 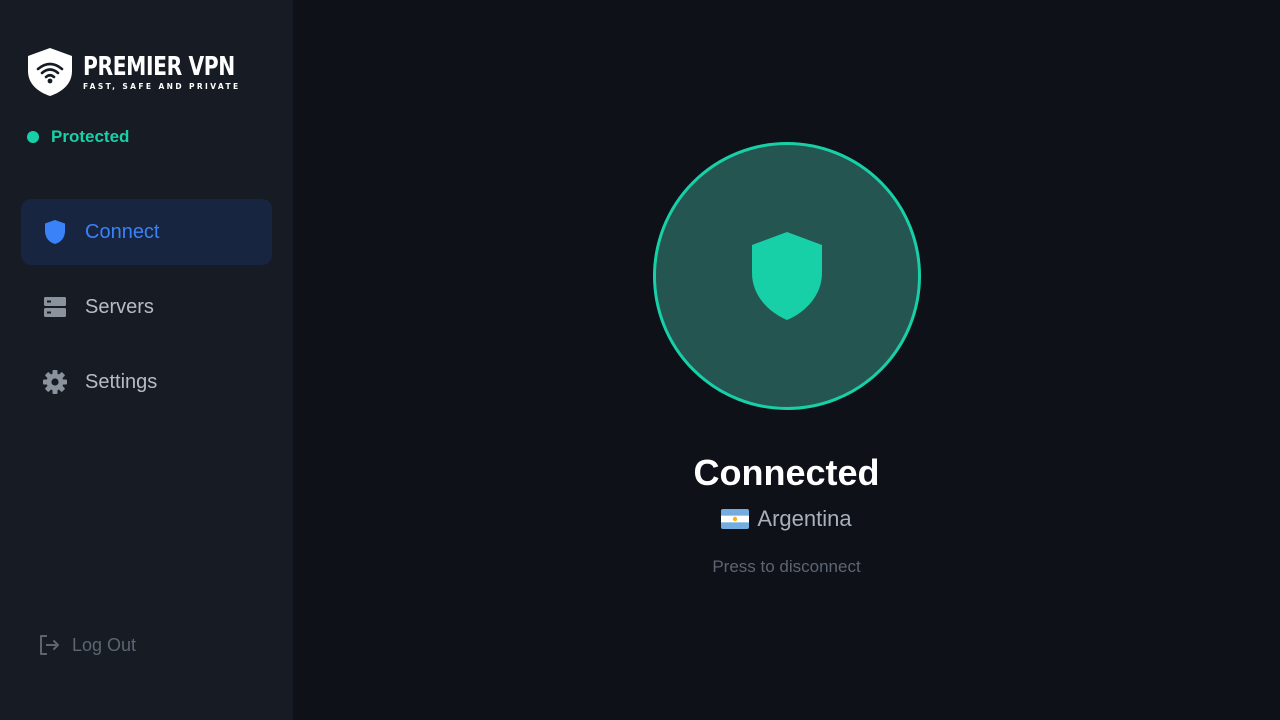 What do you see at coordinates (162, 86) in the screenshot?
I see `brand-tagline: FAST, SAFE AND PRIVATE` at bounding box center [162, 86].